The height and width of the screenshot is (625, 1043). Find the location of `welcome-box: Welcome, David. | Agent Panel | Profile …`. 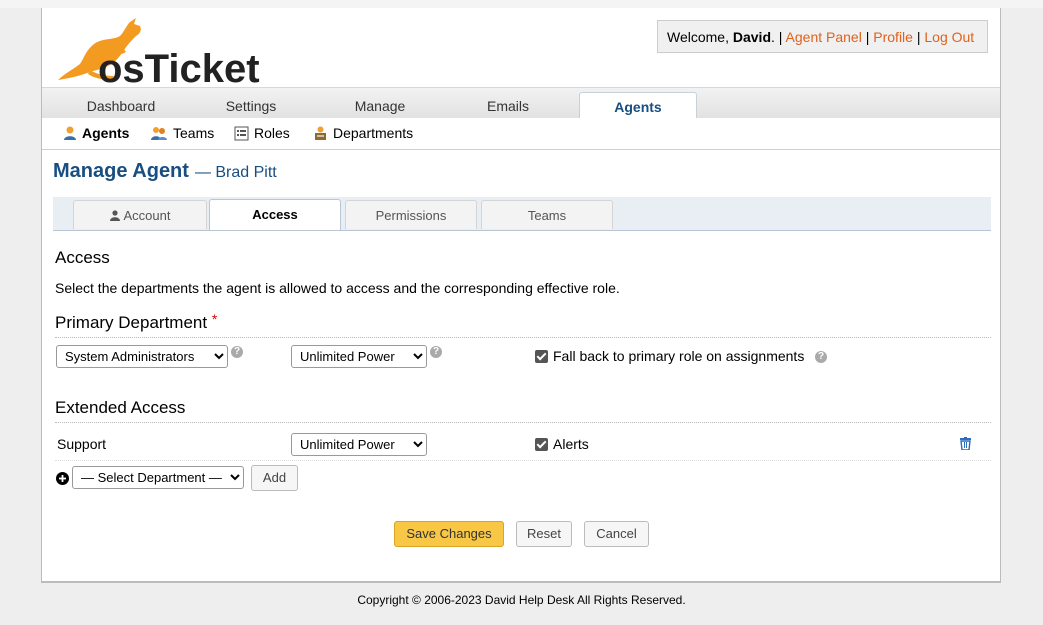

welcome-box: Welcome, David. | Agent Panel | Profile … is located at coordinates (822, 36).